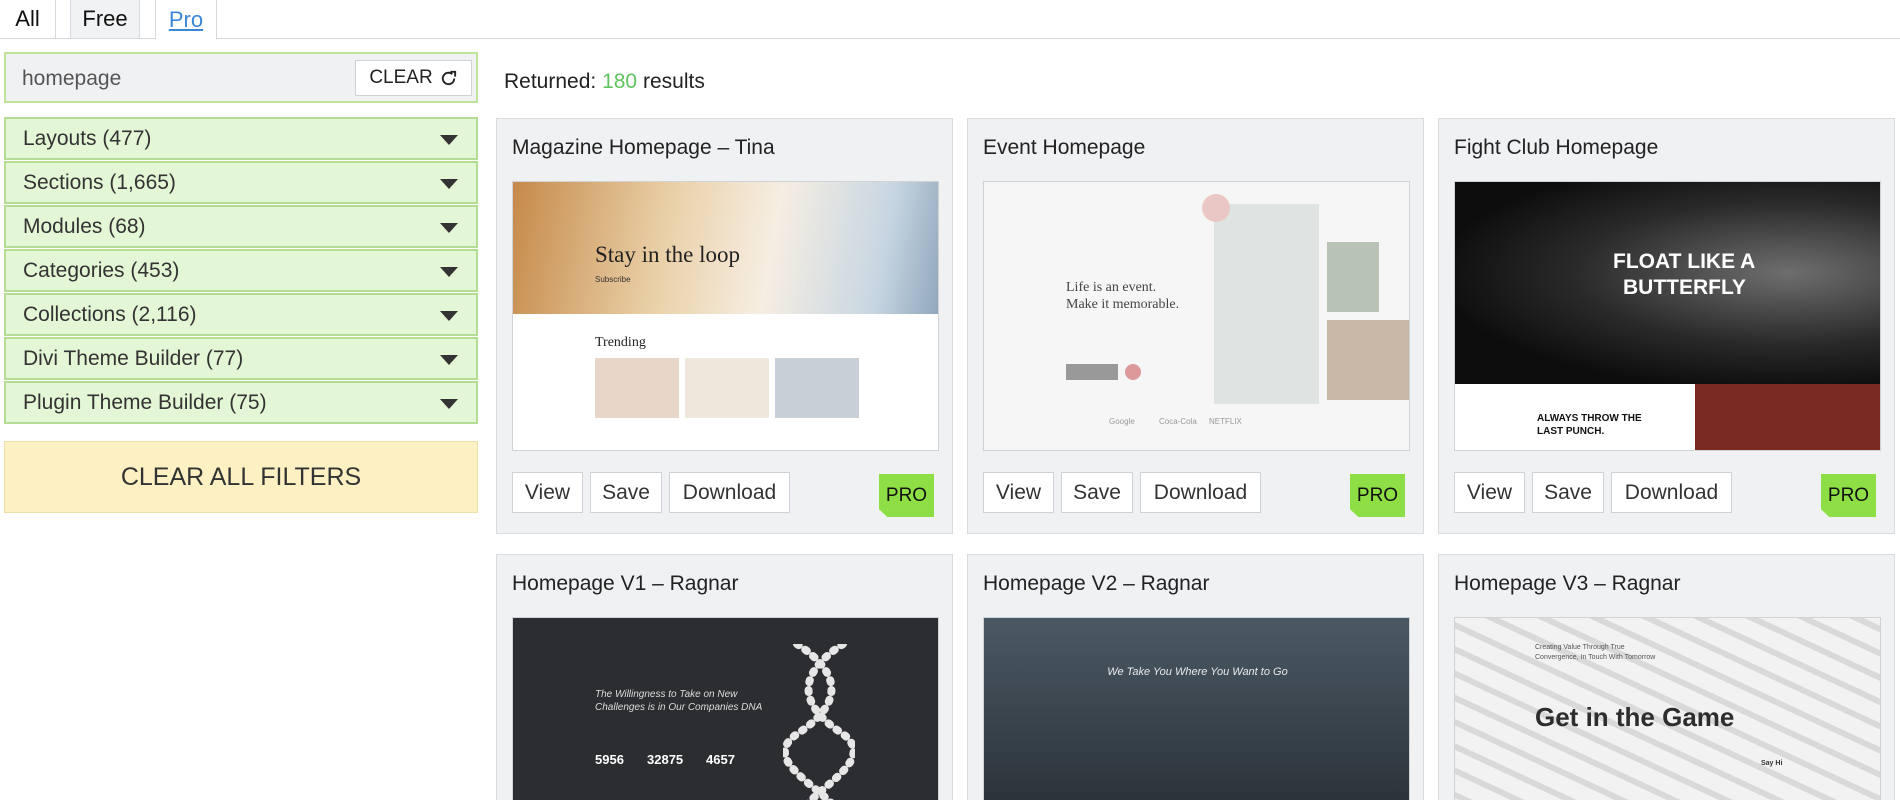 This screenshot has height=800, width=1900. I want to click on results-summary: Returned: 180 results, so click(604, 82).